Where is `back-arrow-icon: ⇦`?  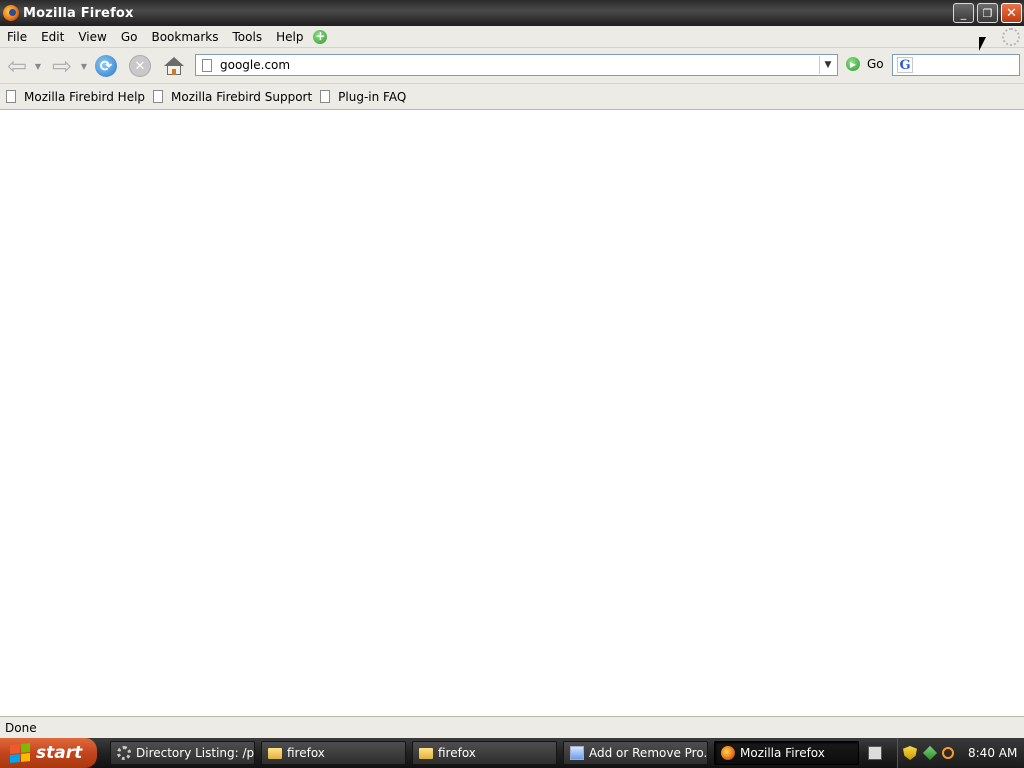 back-arrow-icon: ⇦ is located at coordinates (17, 66).